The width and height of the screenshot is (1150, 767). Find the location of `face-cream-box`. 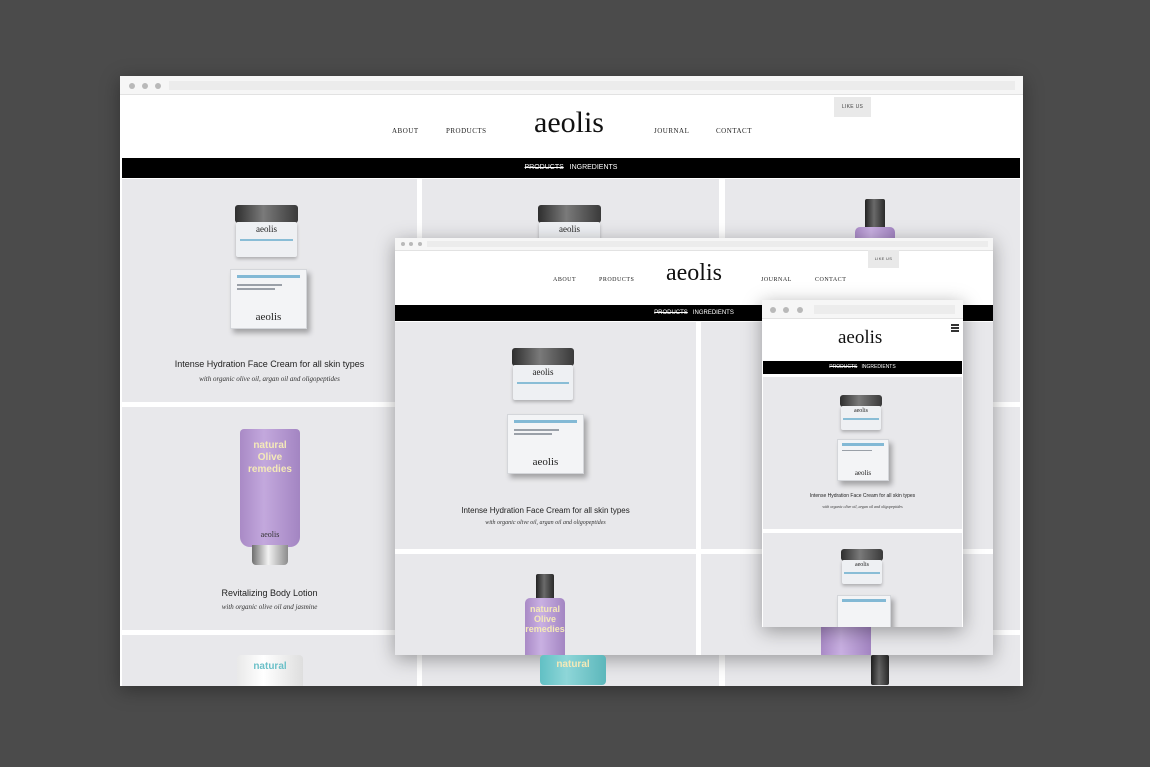

face-cream-box is located at coordinates (864, 611).